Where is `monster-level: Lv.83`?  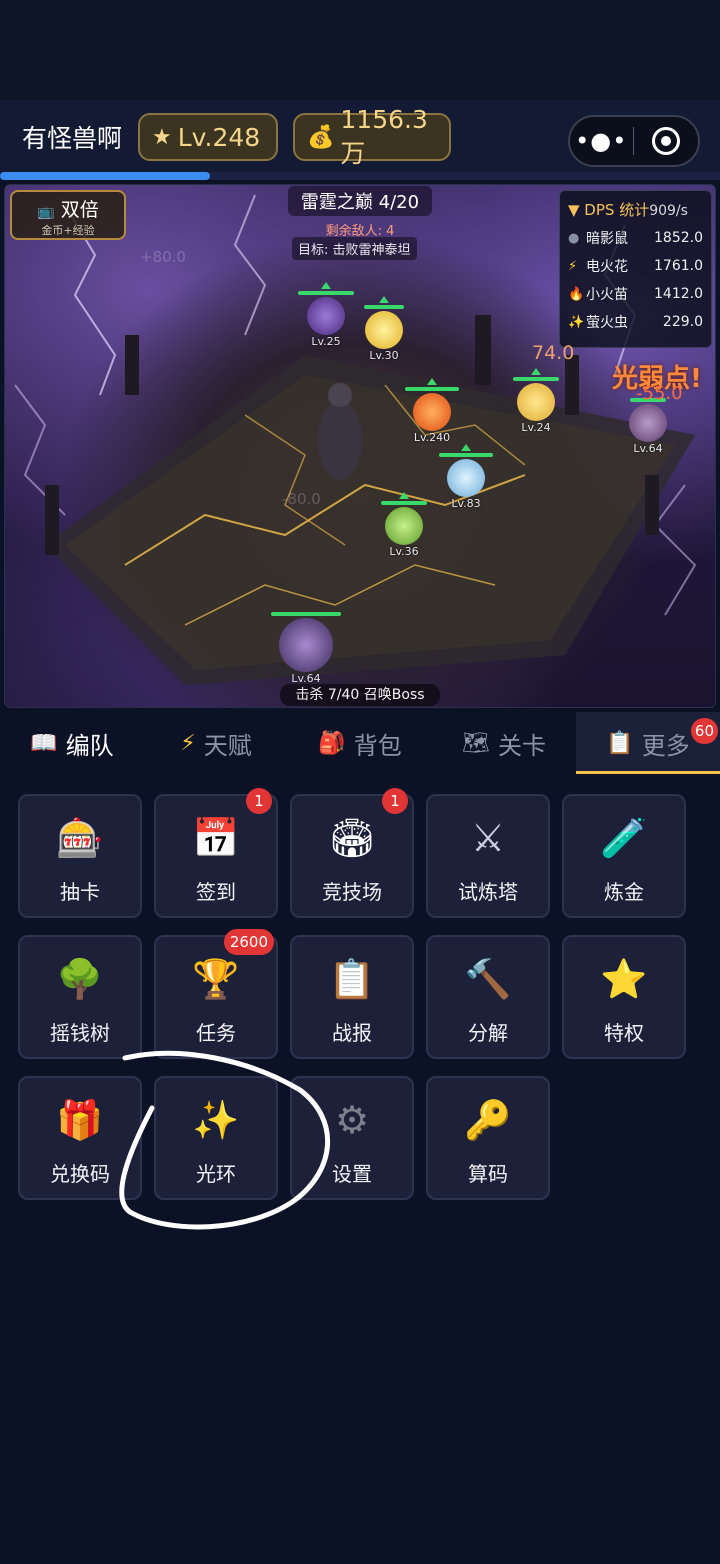 monster-level: Lv.83 is located at coordinates (466, 503).